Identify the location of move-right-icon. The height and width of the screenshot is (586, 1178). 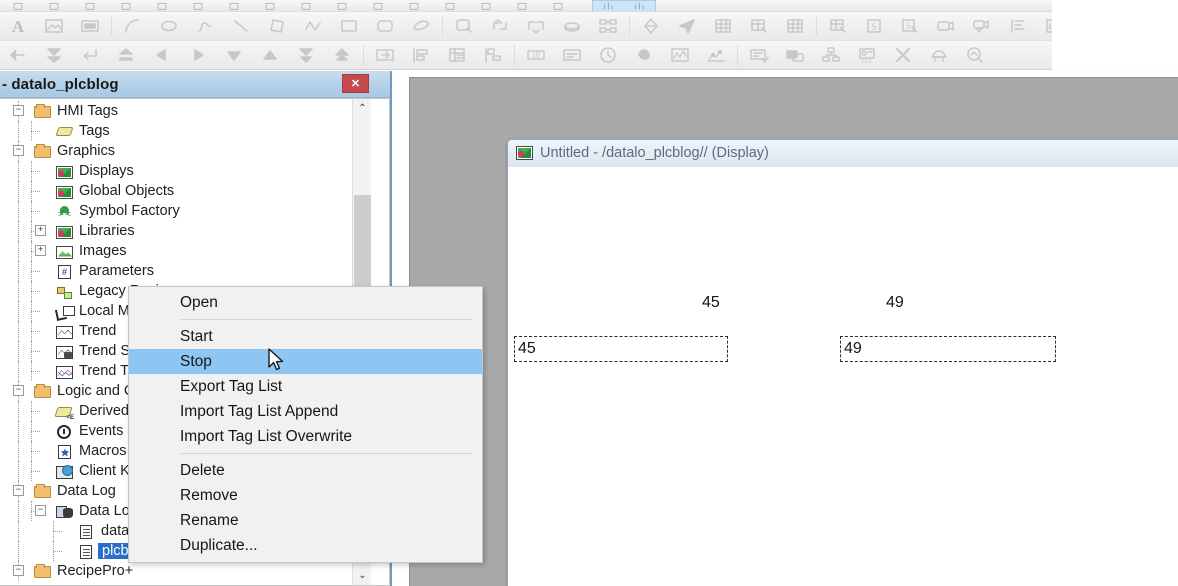
(385, 55).